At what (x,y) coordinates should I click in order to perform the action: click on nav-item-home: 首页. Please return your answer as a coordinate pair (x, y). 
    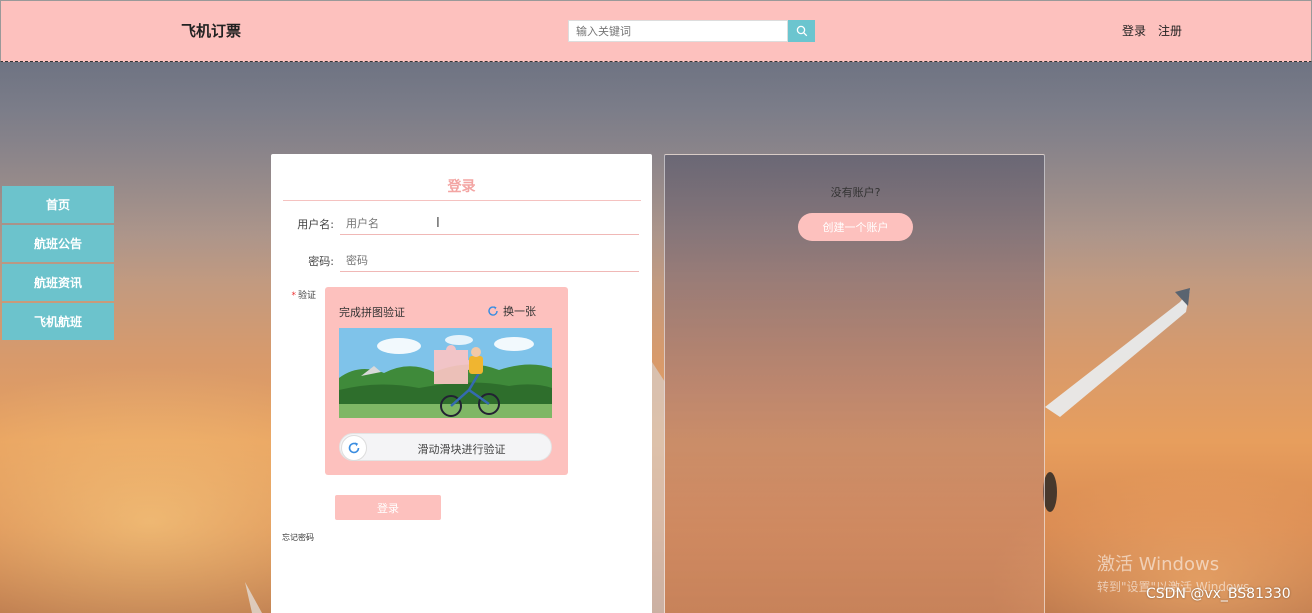
    Looking at the image, I should click on (58, 204).